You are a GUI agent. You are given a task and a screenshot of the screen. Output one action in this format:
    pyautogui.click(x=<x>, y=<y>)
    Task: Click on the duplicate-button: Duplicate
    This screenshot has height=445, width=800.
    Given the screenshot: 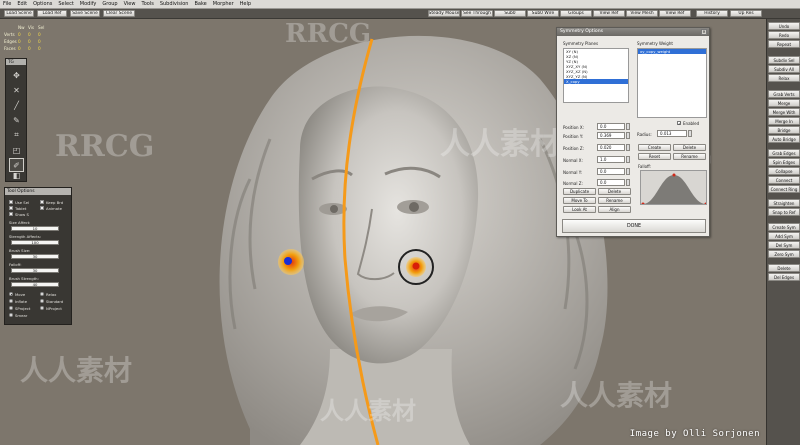 What is the action you would take?
    pyautogui.click(x=579, y=191)
    